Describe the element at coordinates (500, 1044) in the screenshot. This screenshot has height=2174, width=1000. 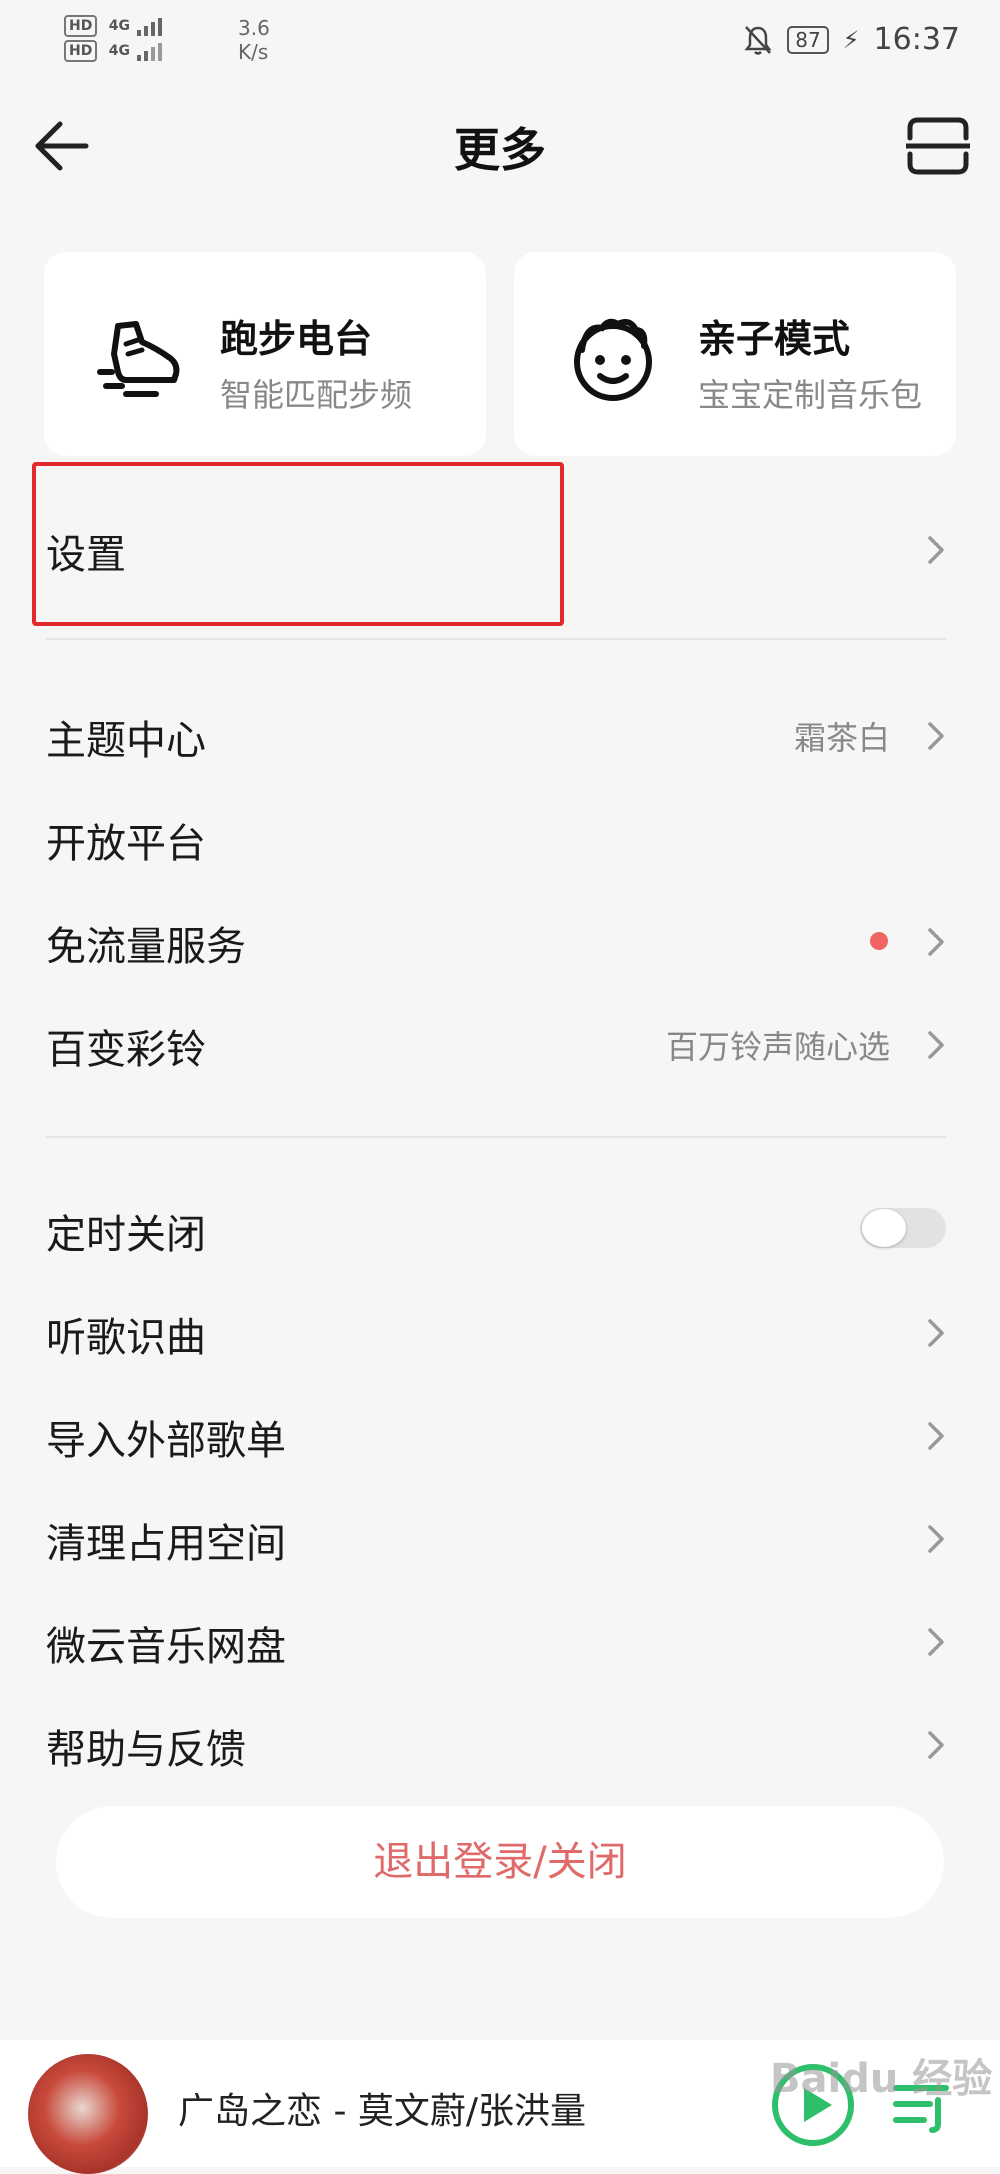
I see `ringtone-row: 百变彩铃 百万铃声随心选` at that location.